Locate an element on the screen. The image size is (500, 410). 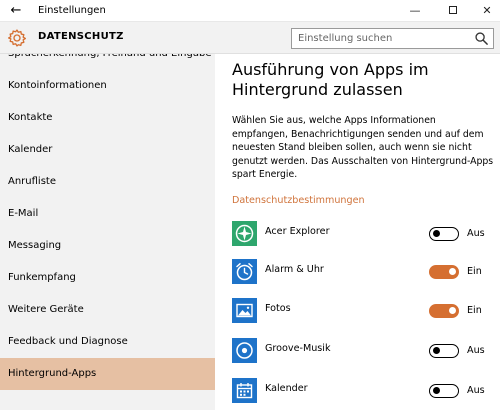
search-box is located at coordinates (392, 38).